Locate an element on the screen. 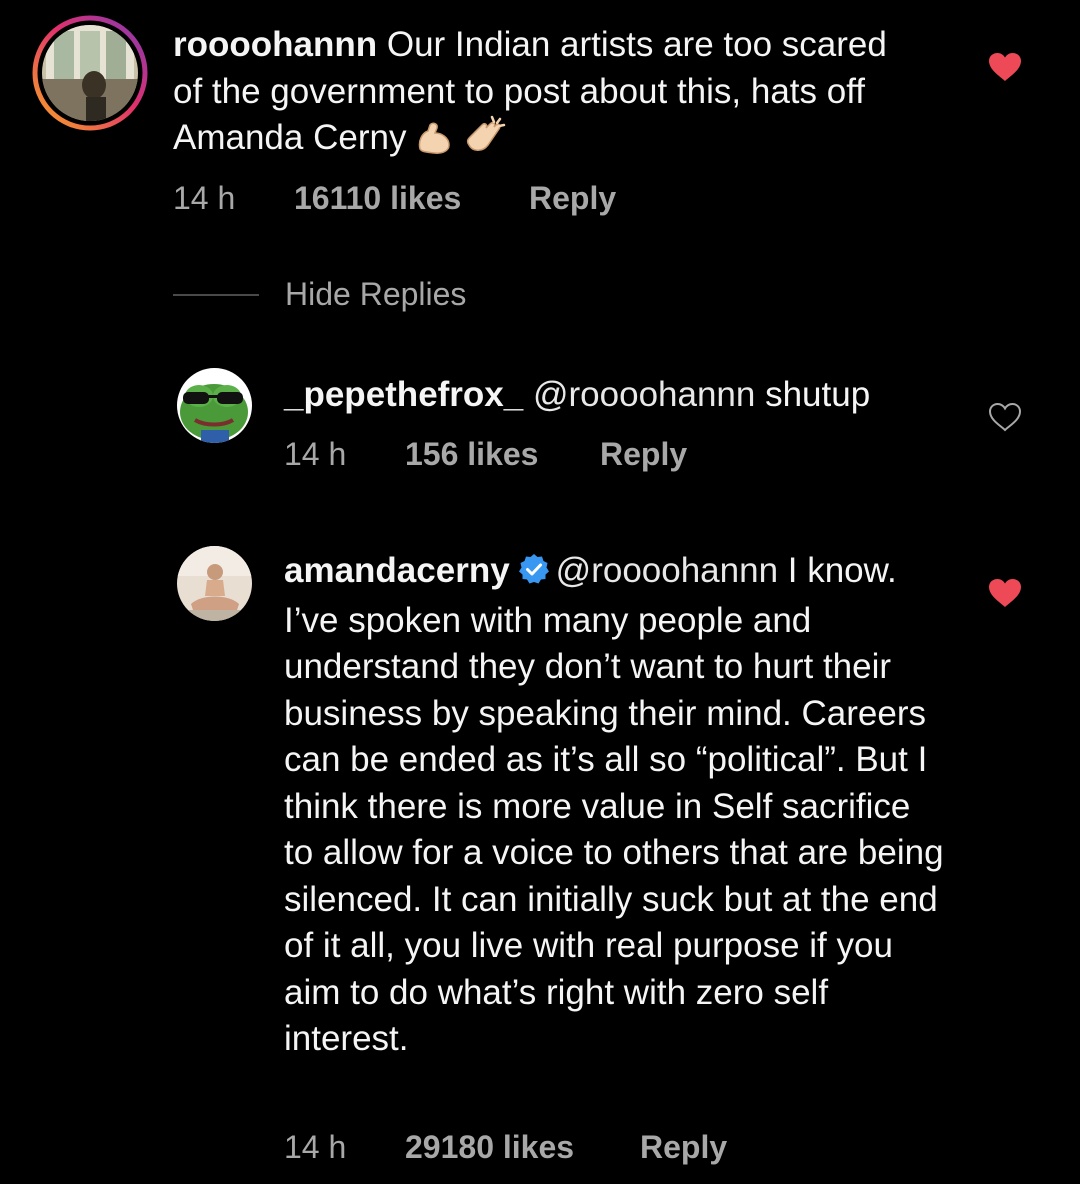 This screenshot has height=1184, width=1080. reply-meta: 14 h 29180 likes Reply is located at coordinates (584, 1149).